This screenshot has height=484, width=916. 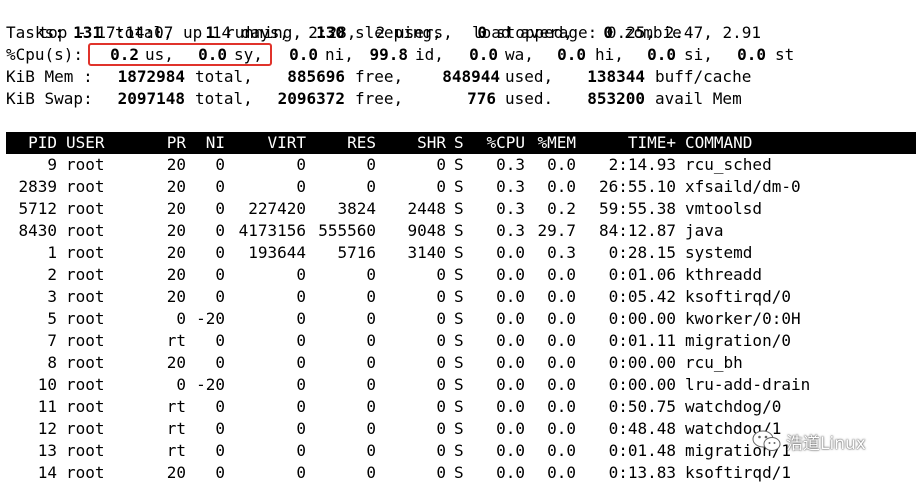 I want to click on col-res: RES, so click(x=361, y=142).